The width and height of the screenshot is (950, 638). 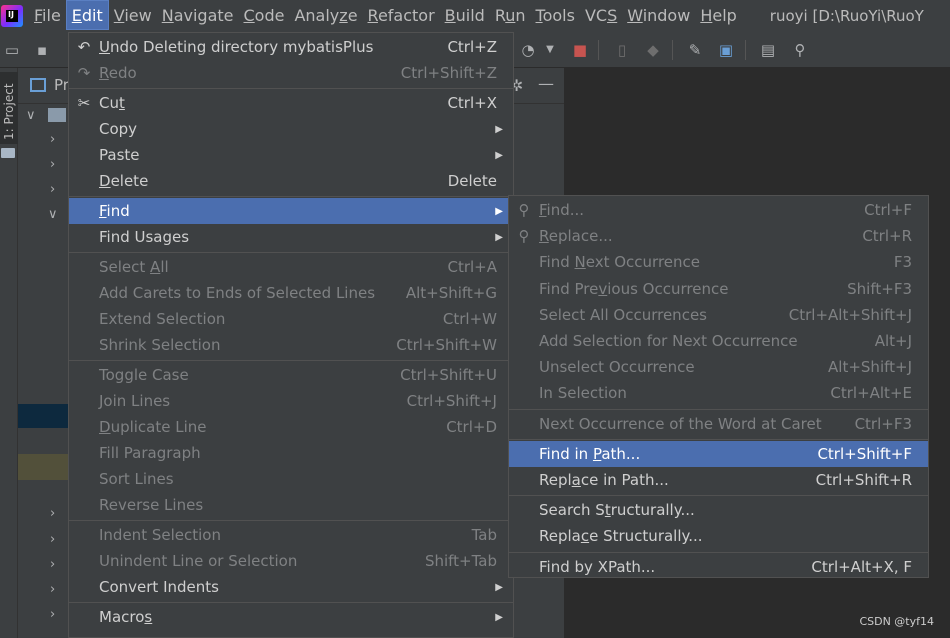 What do you see at coordinates (291, 267) in the screenshot?
I see `menu-item-select-all: Select All Ctrl+A` at bounding box center [291, 267].